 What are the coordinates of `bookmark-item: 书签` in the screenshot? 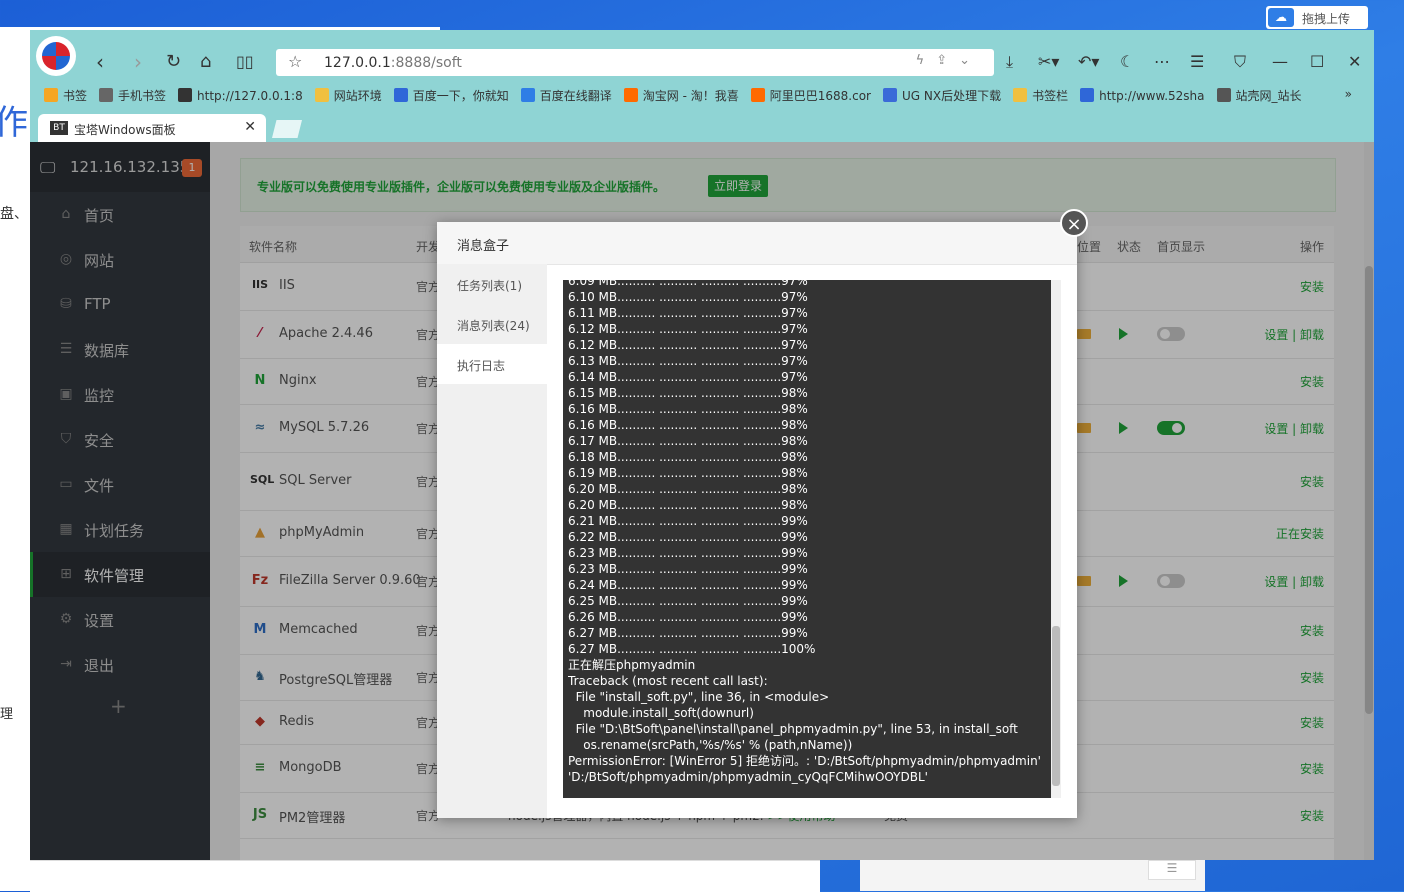 It's located at (65, 95).